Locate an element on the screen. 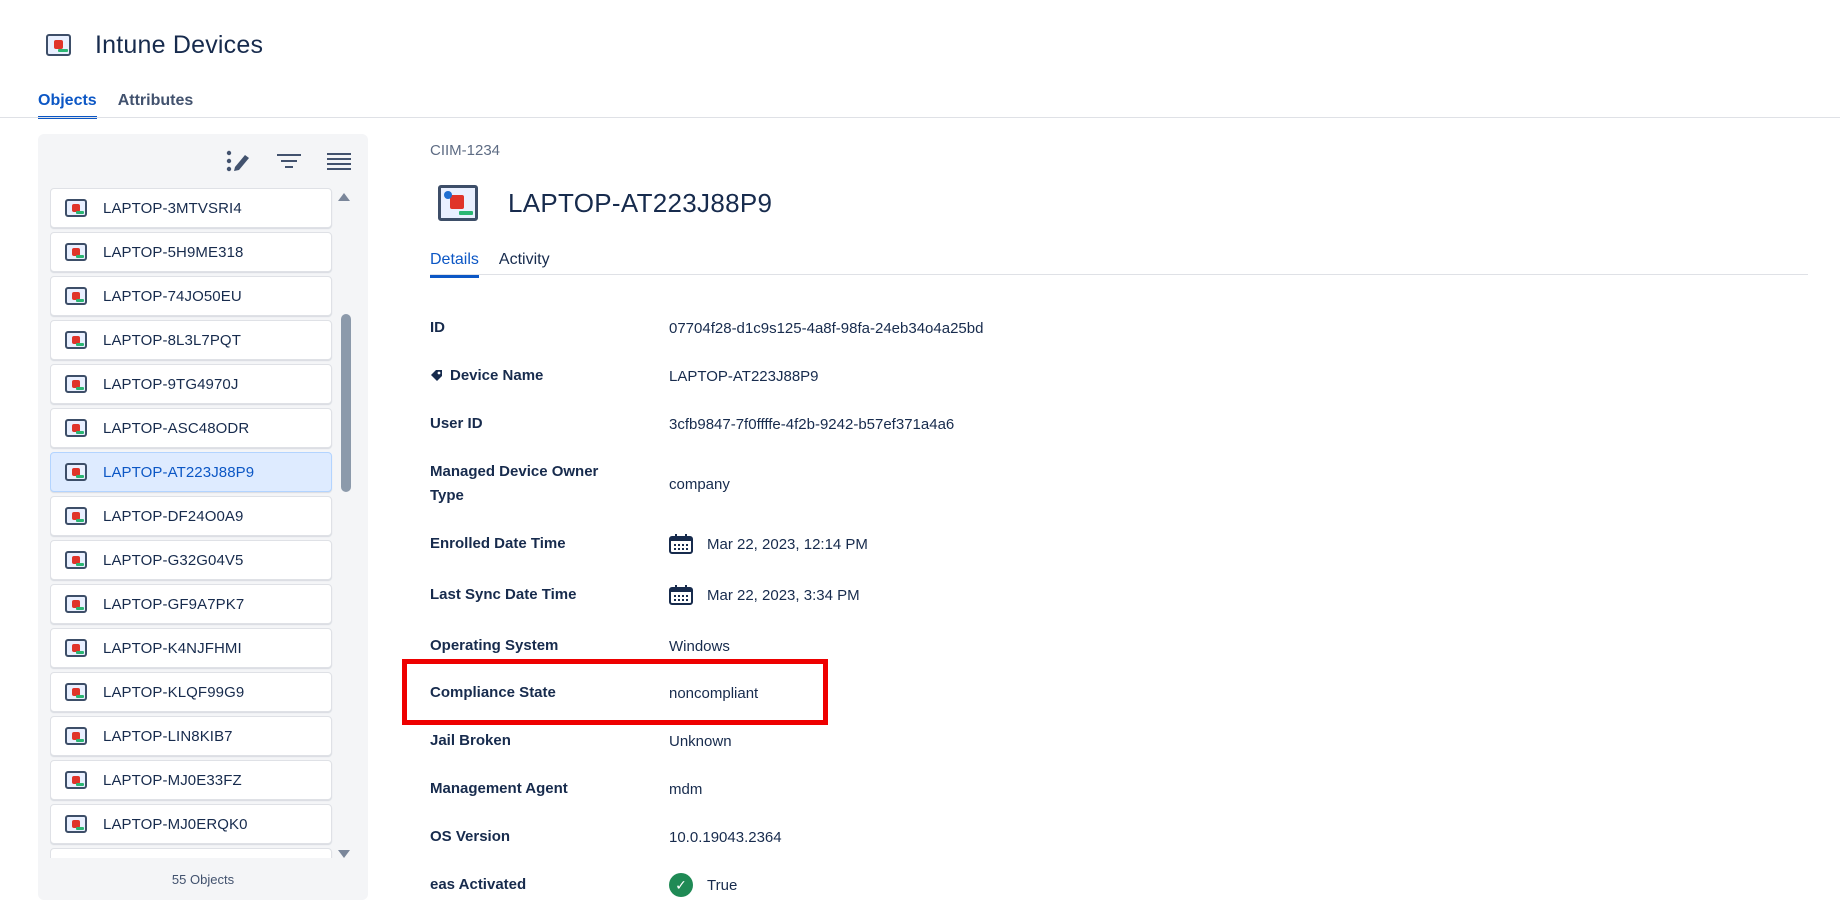  list-item: LAPTOP-MJ0E33FZ is located at coordinates (191, 780).